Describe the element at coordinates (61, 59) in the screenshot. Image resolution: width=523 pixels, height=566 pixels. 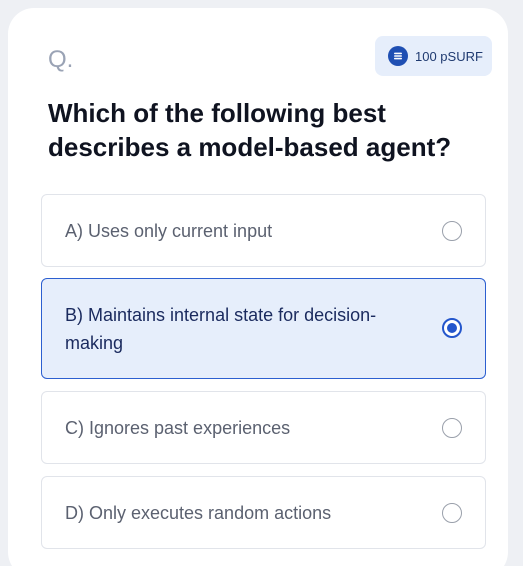
I see `question-number-label: Q.` at that location.